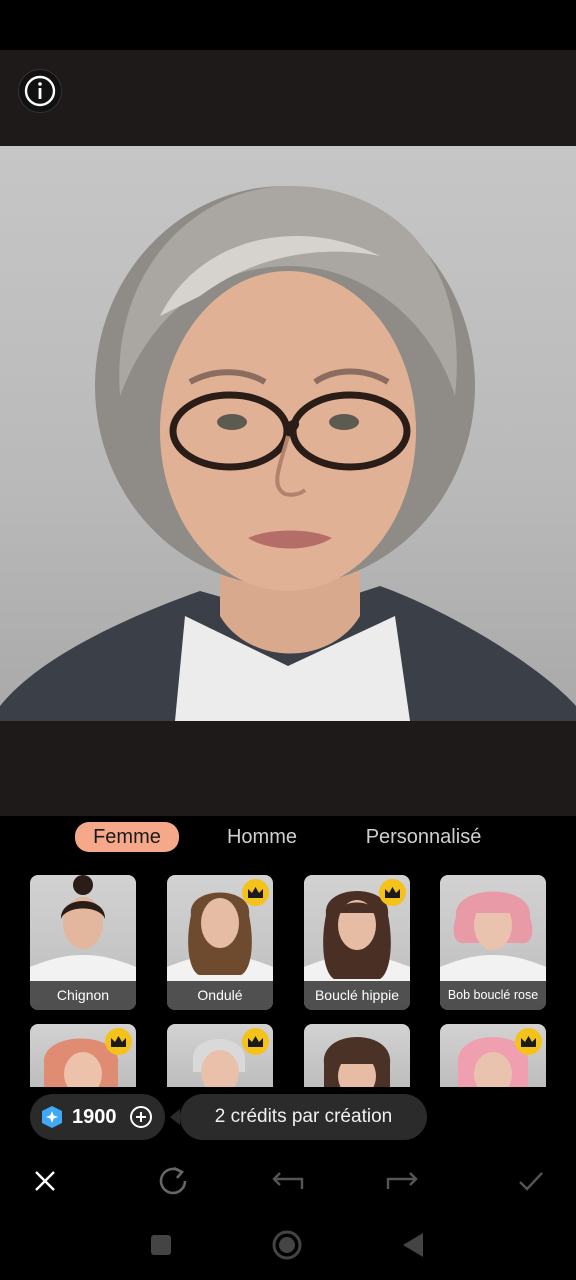  What do you see at coordinates (94, 1116) in the screenshot?
I see `credits-value: 1900` at bounding box center [94, 1116].